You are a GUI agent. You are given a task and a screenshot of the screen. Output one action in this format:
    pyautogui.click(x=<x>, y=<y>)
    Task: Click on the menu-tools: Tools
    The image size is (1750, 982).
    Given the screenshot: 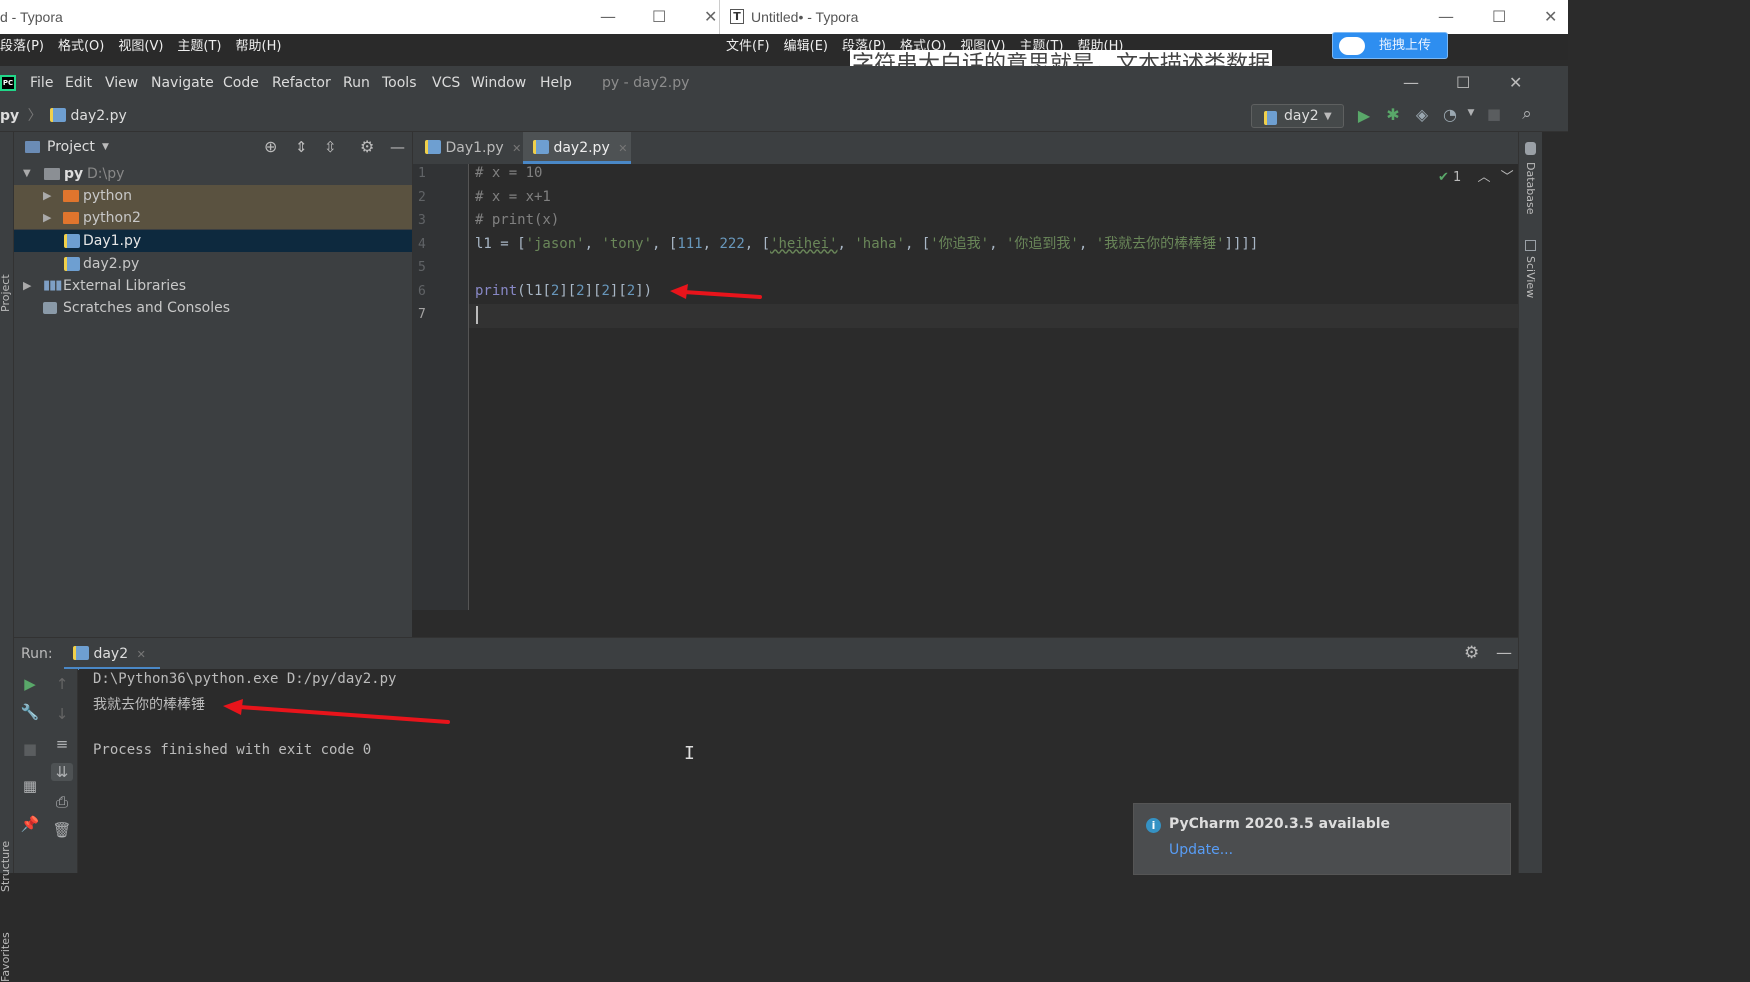 What is the action you would take?
    pyautogui.click(x=399, y=83)
    